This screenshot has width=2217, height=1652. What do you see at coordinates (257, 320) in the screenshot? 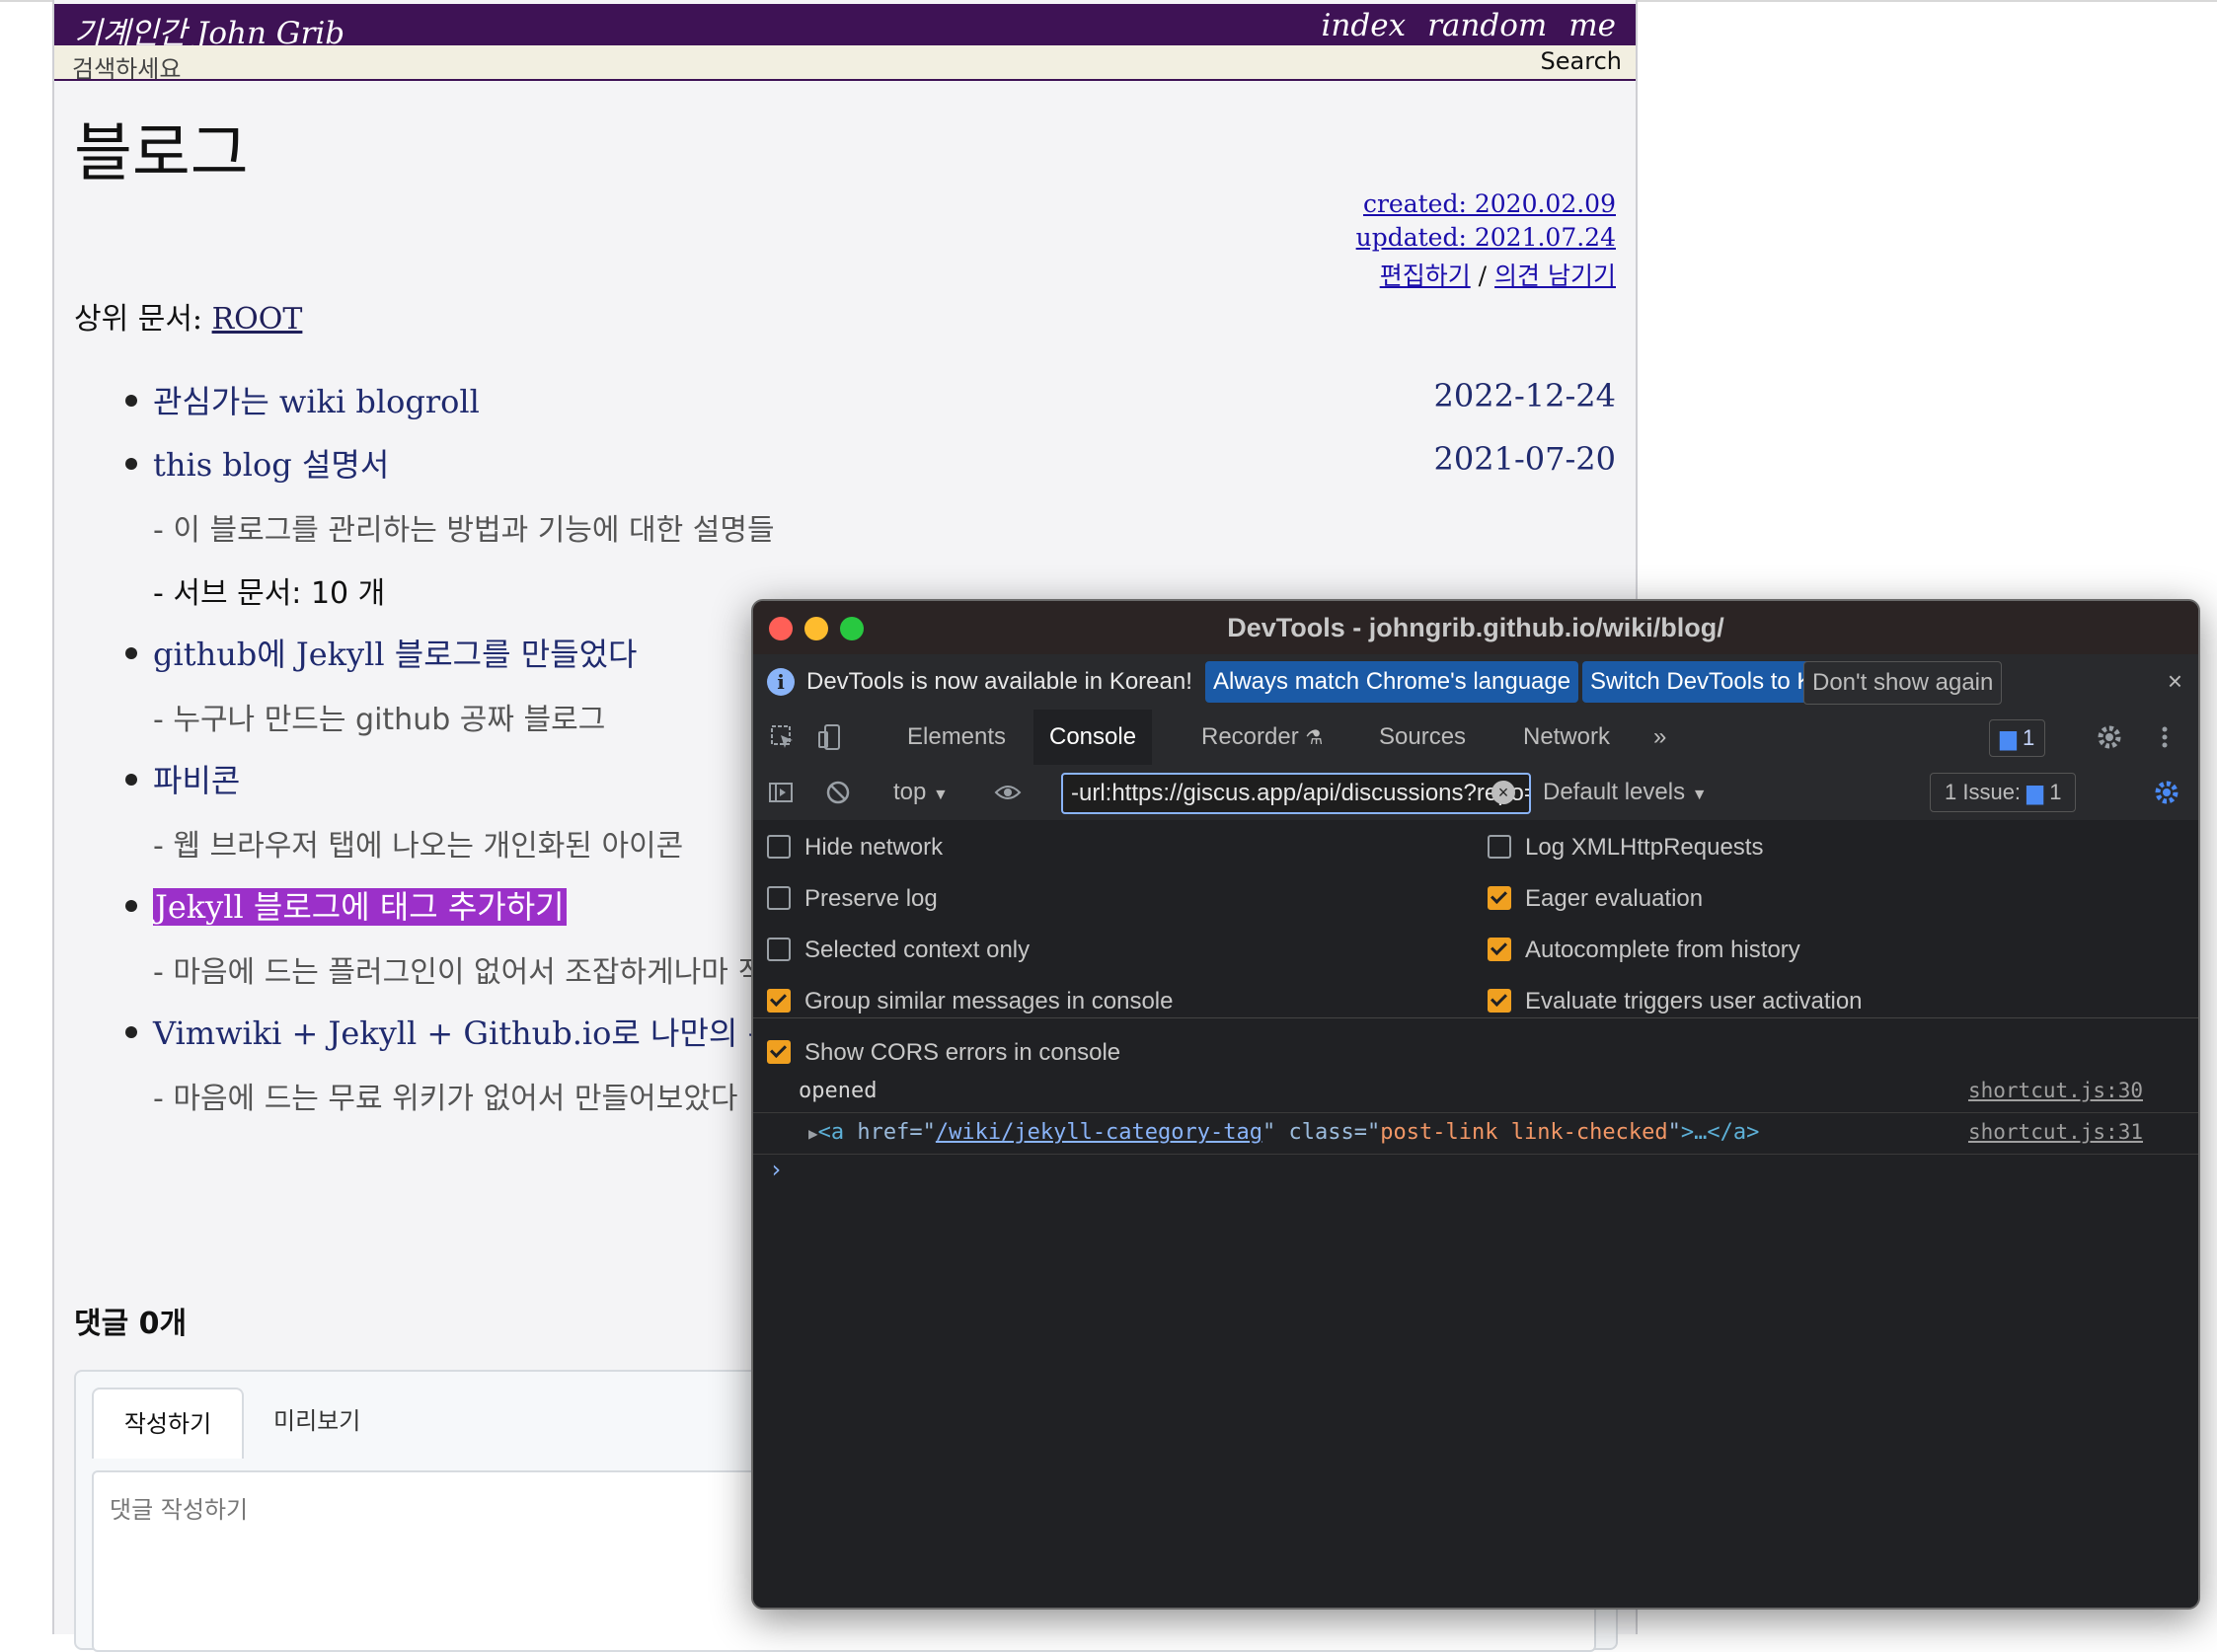
I see `parent-link: ROOT` at bounding box center [257, 320].